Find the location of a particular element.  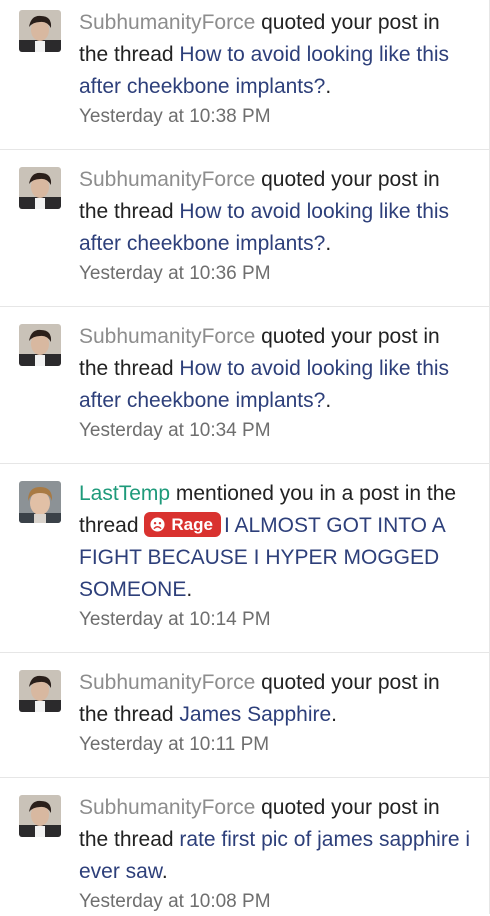

alert-timestamp: Yesterday at 10:14 PM is located at coordinates (276, 620).